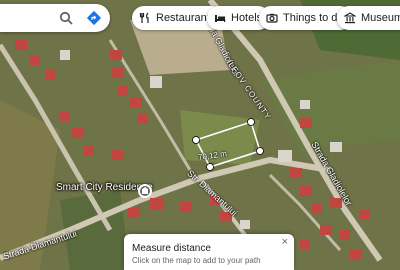 This screenshot has width=400, height=270. I want to click on close-icon: ×, so click(285, 242).